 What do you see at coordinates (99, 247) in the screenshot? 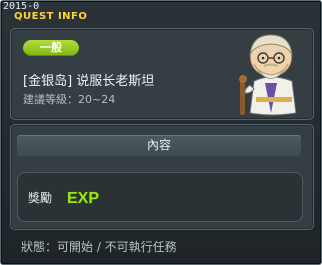
I see `quest-status: 狀態：可開始 / 不可執行任務` at bounding box center [99, 247].